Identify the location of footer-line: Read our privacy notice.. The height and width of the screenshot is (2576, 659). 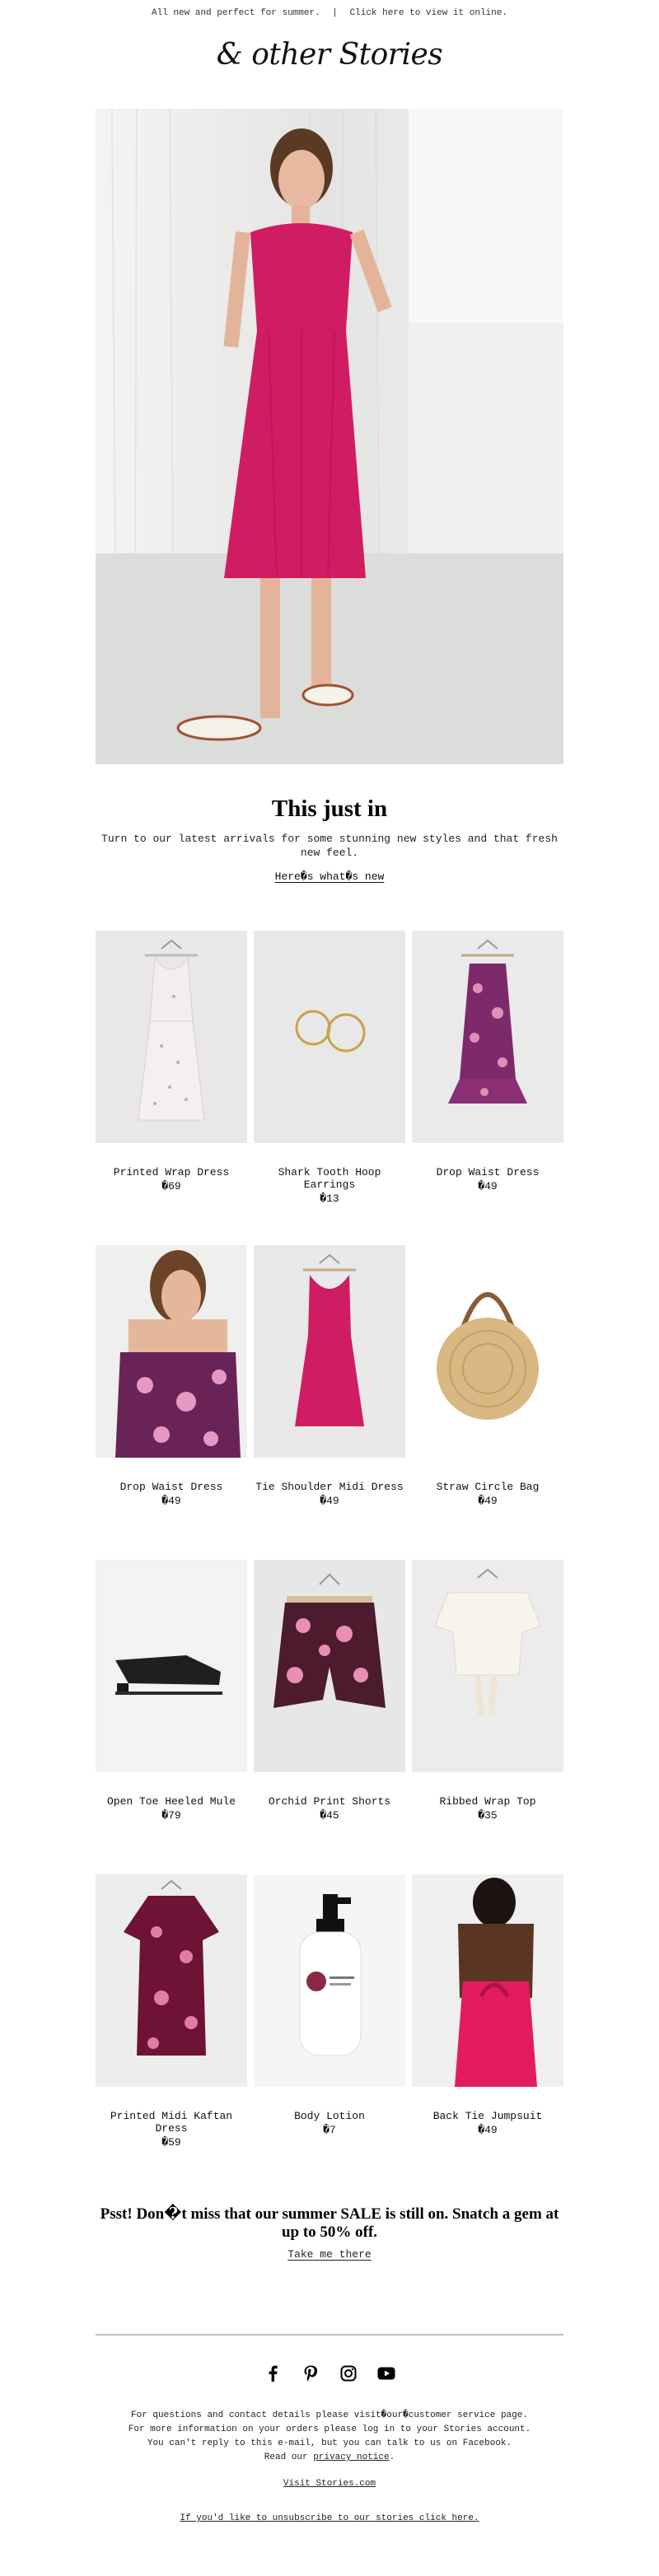
(329, 2458).